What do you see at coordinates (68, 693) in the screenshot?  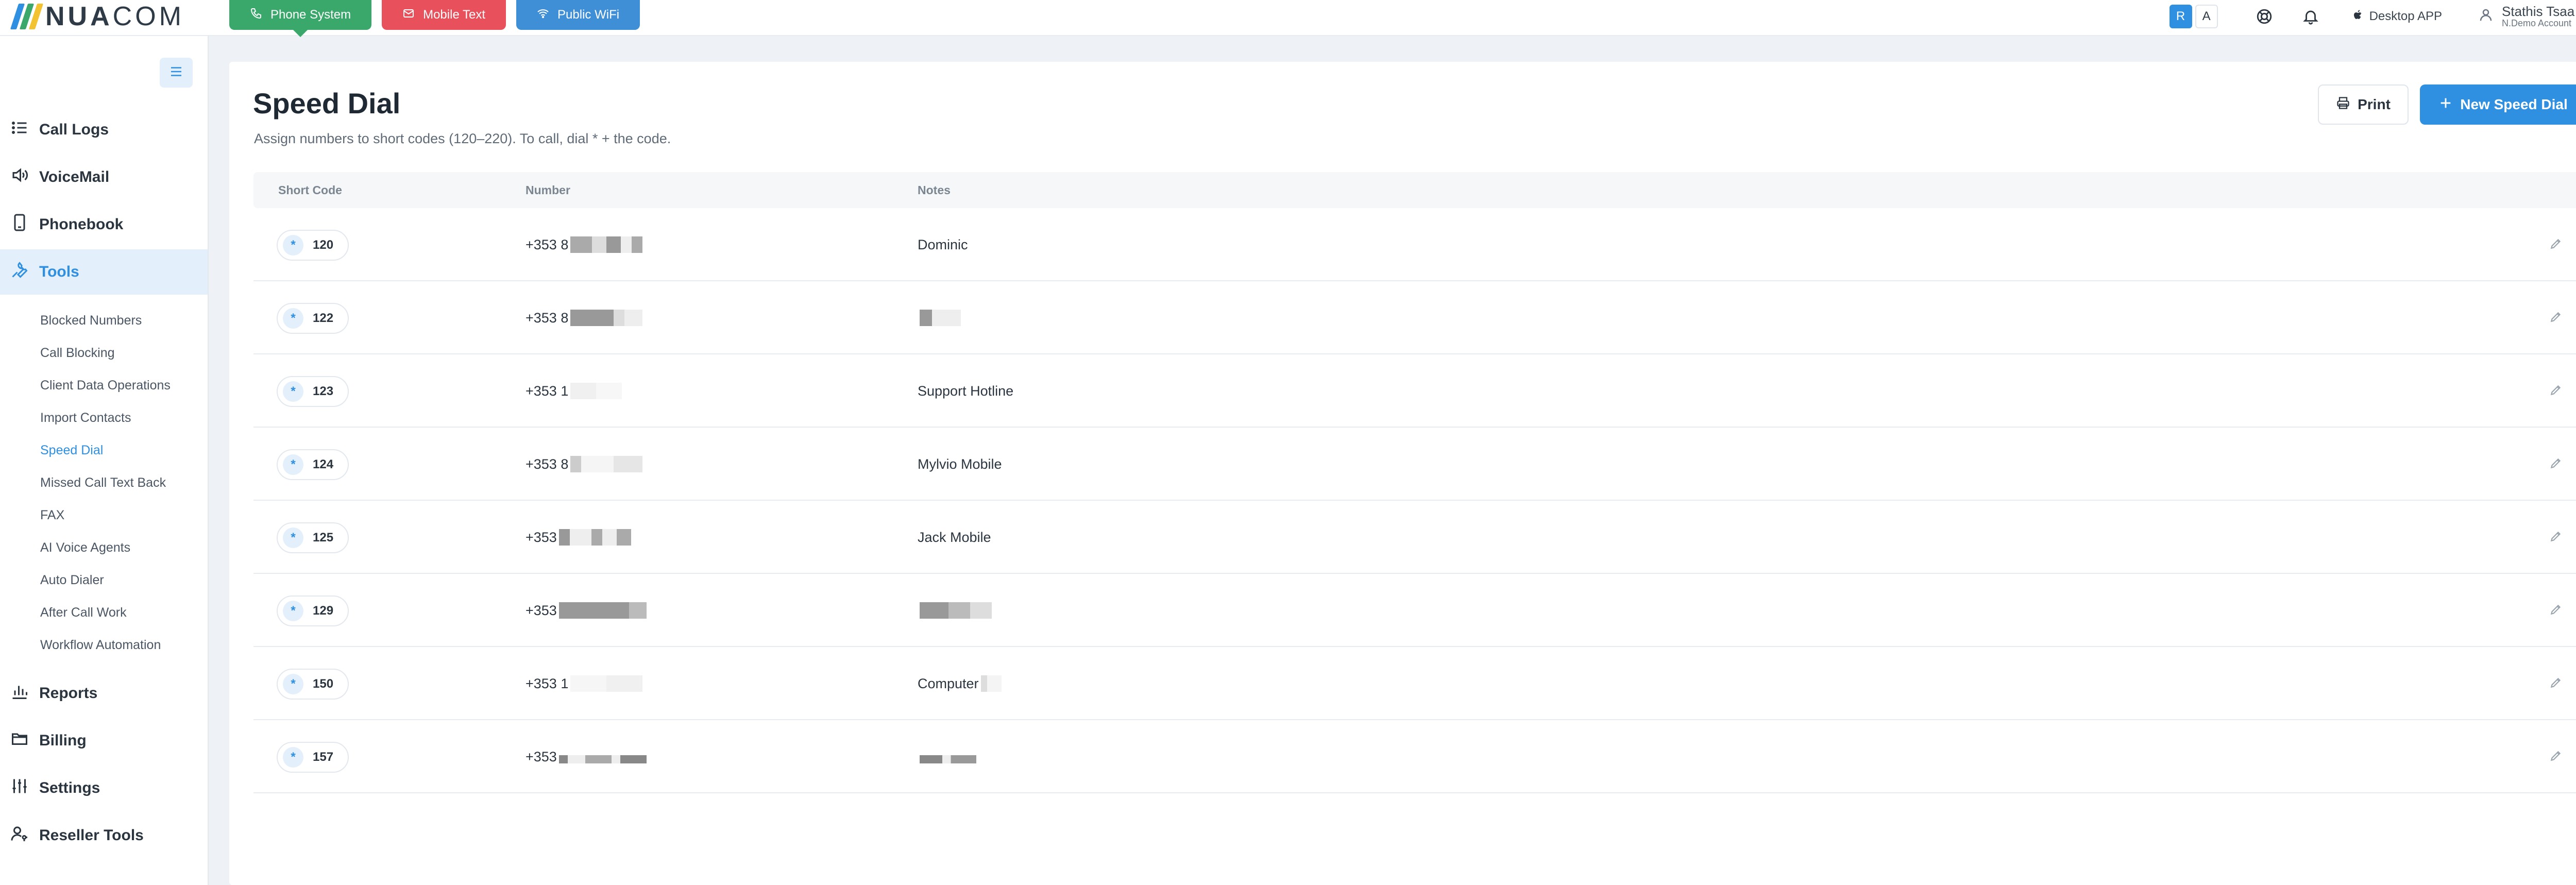 I see `sidebar-item-label: Reports` at bounding box center [68, 693].